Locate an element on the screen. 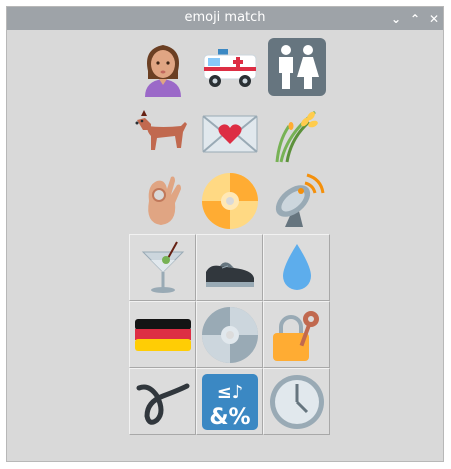  shoe-icon is located at coordinates (229, 274).